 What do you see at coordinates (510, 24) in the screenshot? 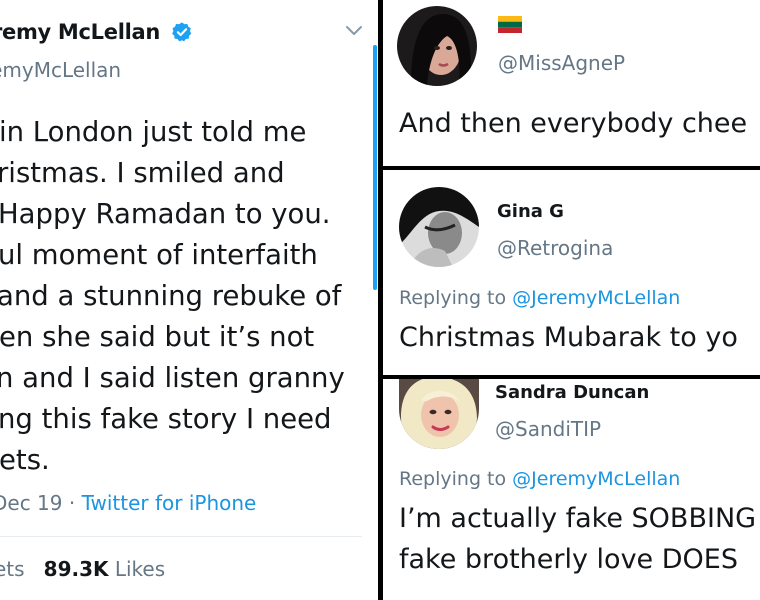
I see `lithuania-flag-icon` at bounding box center [510, 24].